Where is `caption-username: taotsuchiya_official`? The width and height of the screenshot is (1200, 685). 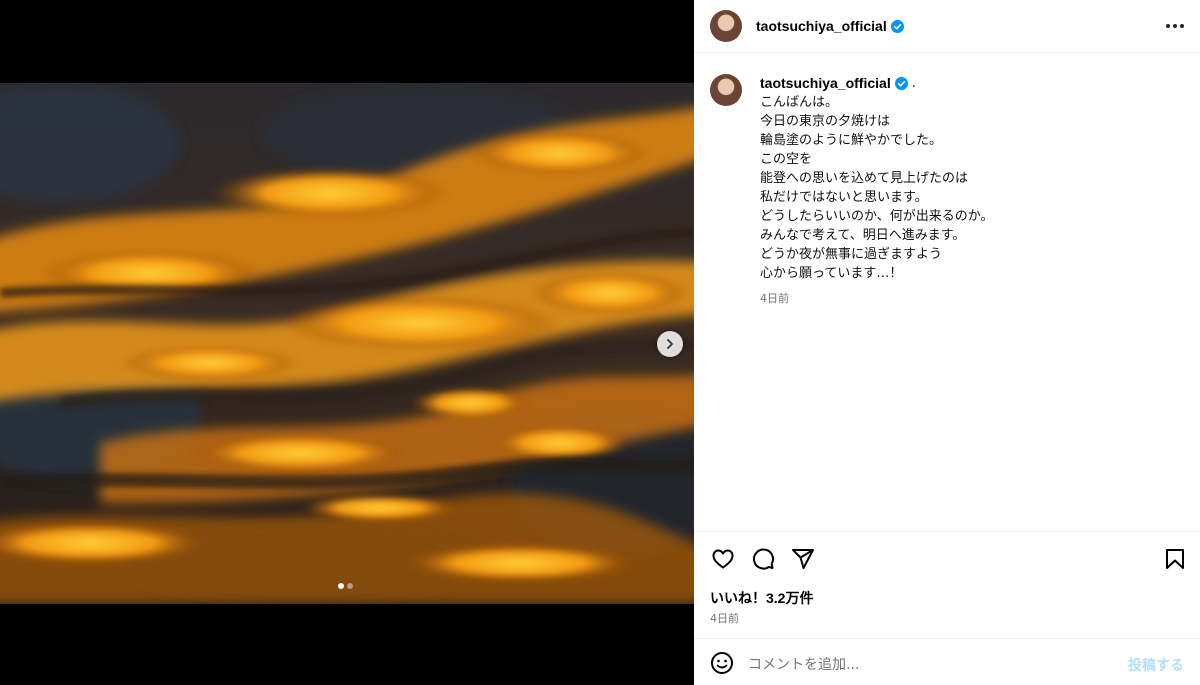
caption-username: taotsuchiya_official is located at coordinates (825, 83).